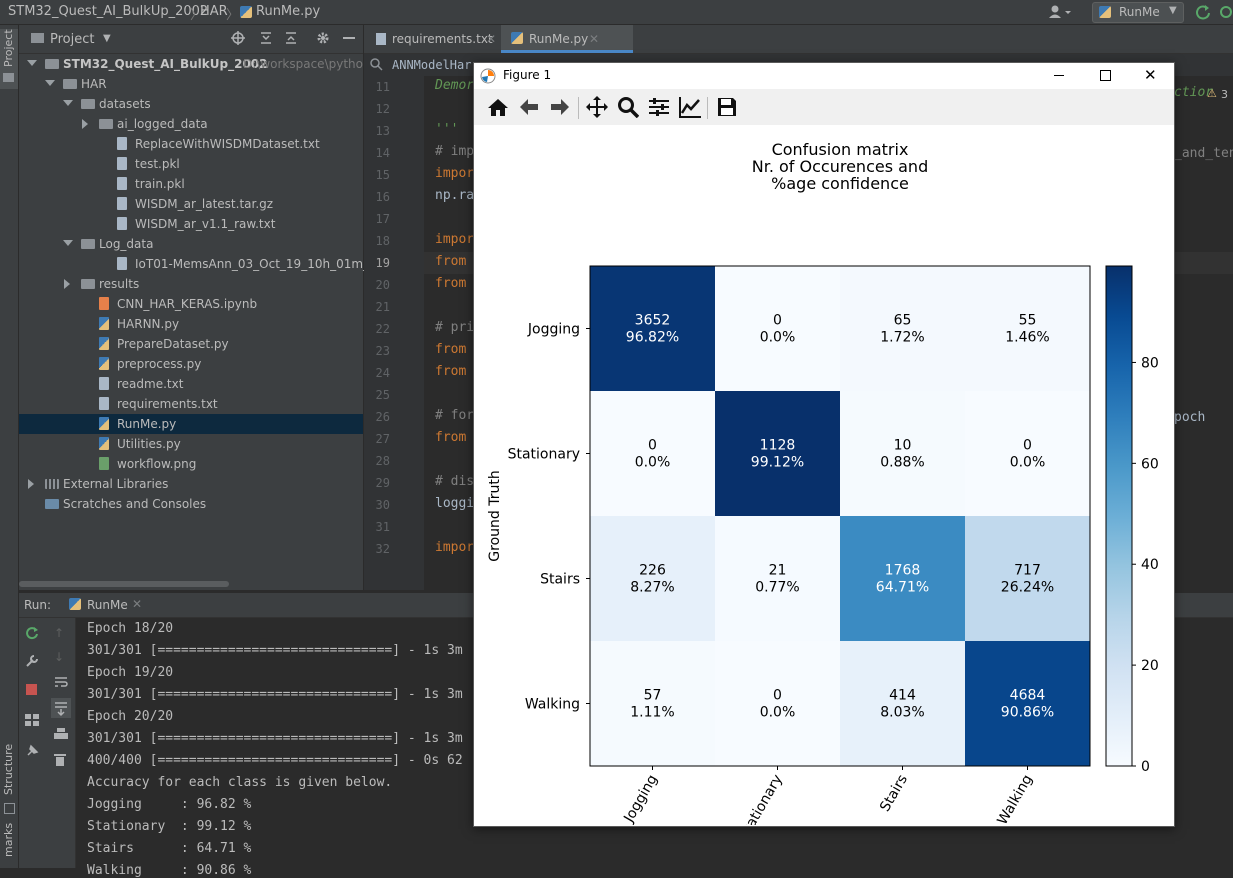 The height and width of the screenshot is (878, 1233). I want to click on user-icon, so click(1059, 12).